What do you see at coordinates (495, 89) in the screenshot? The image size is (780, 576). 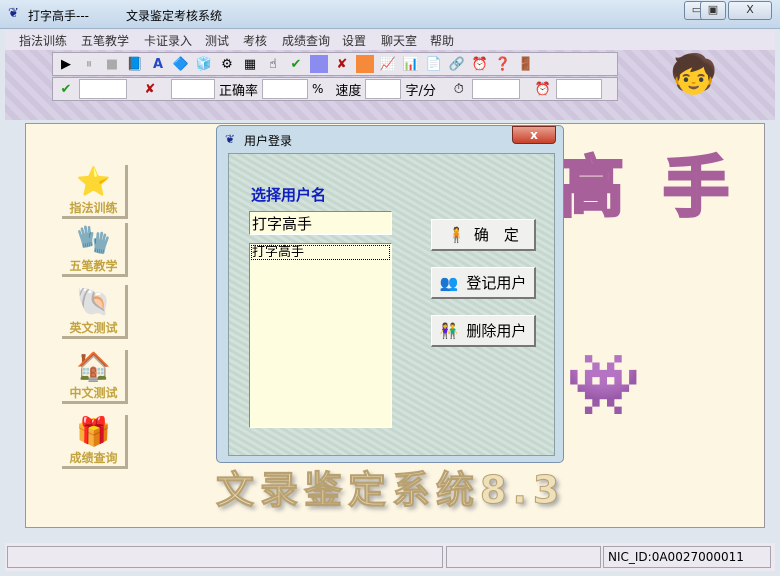 I see `time-field` at bounding box center [495, 89].